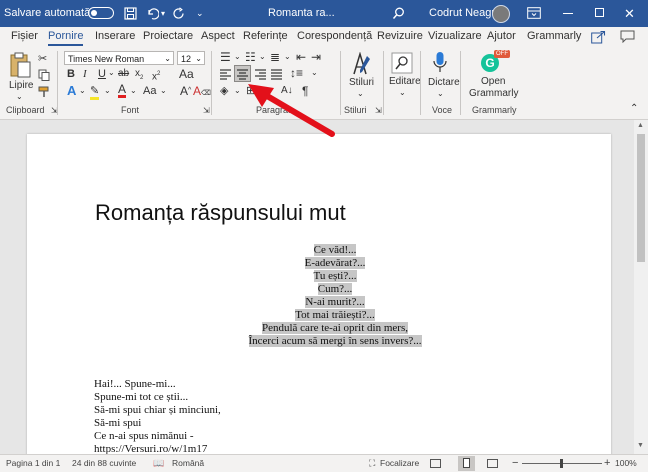 The width and height of the screenshot is (648, 472). Describe the element at coordinates (102, 74) in the screenshot. I see `underline-icon: U` at that location.